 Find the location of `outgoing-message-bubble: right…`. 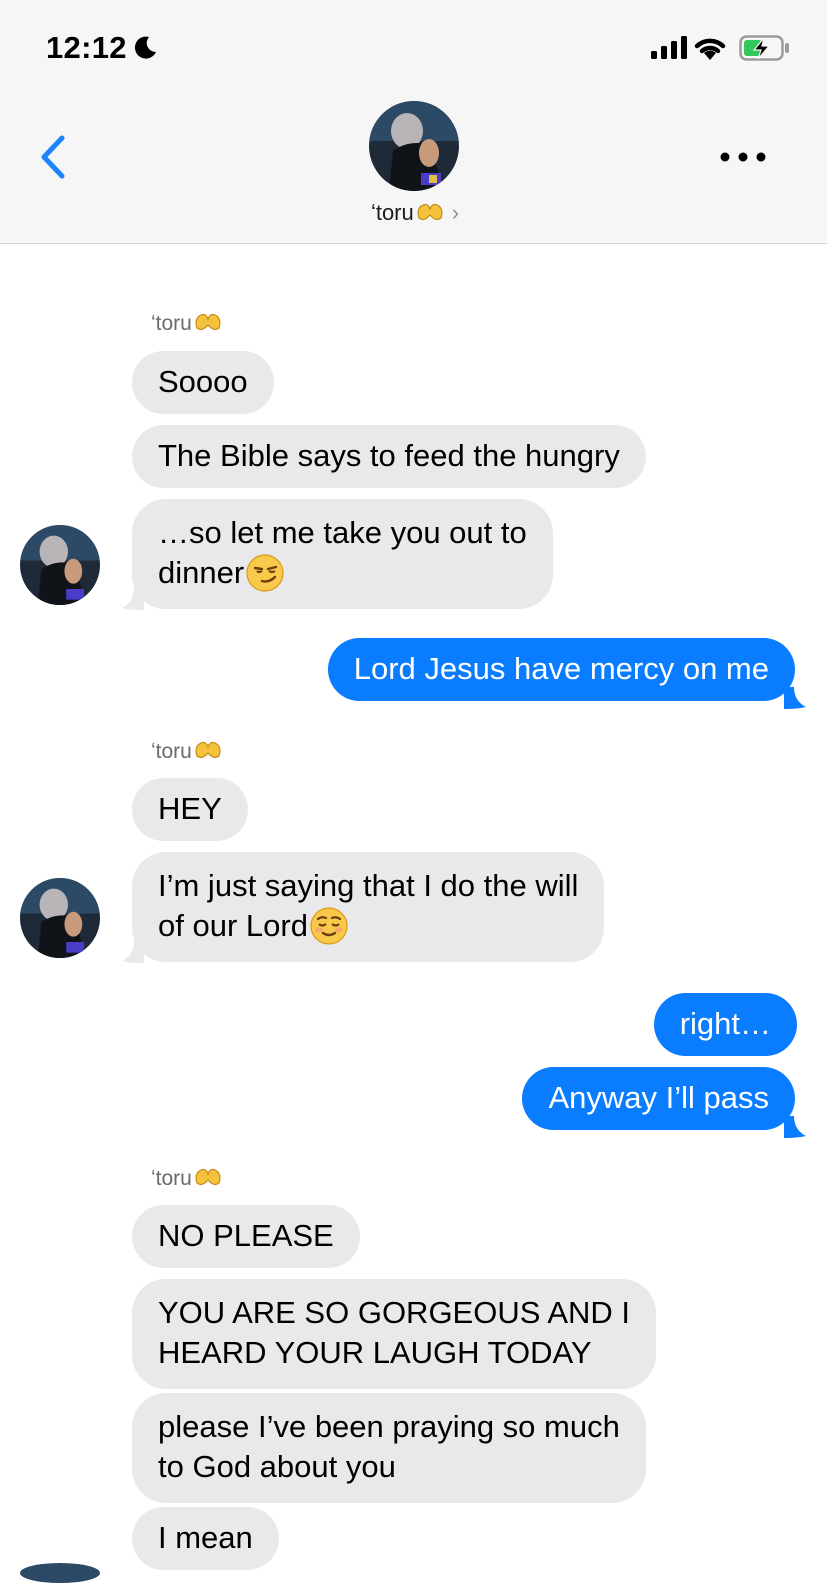

outgoing-message-bubble: right… is located at coordinates (725, 1024).